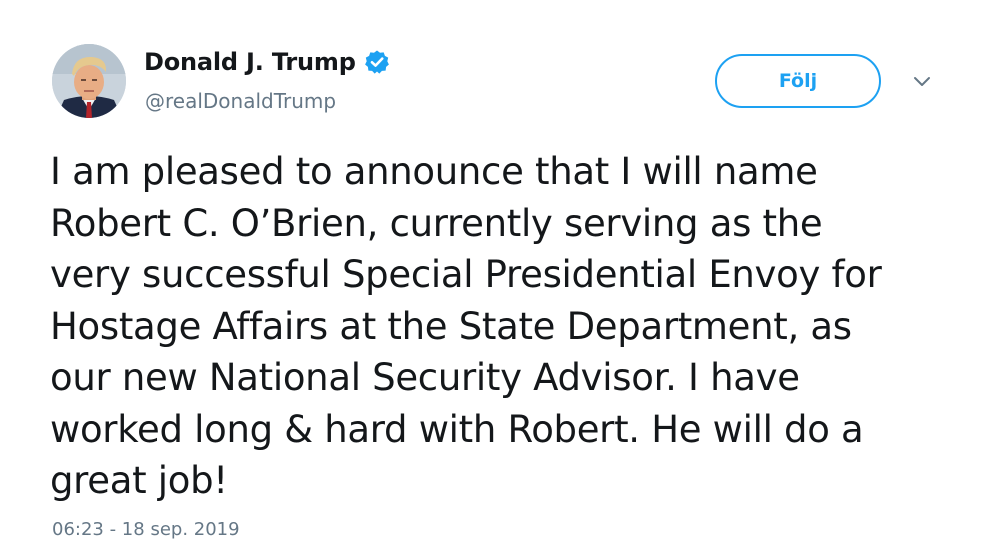 The image size is (992, 558). I want to click on tweet-text-line: great job!, so click(139, 480).